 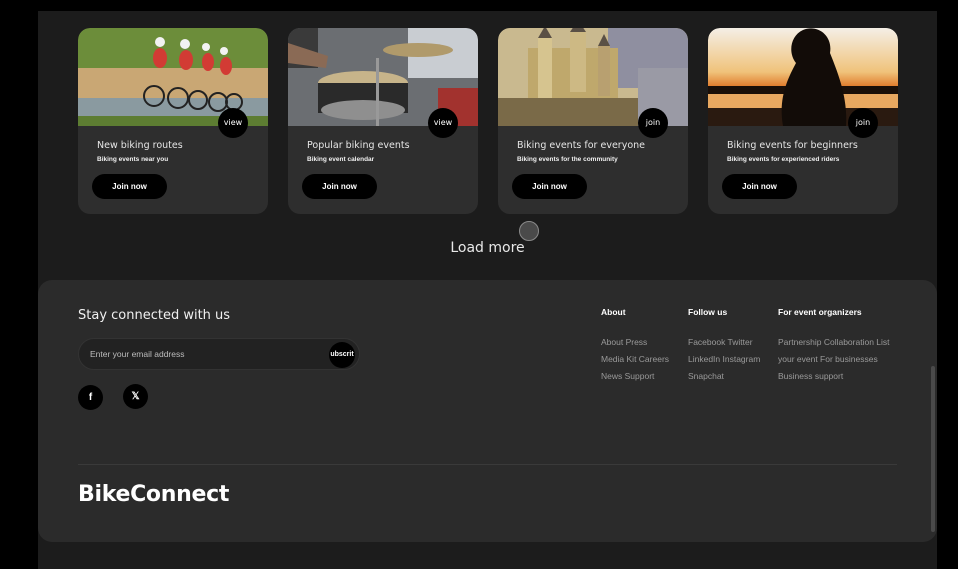 I want to click on footer-link: Facebook Twitter, so click(x=724, y=342).